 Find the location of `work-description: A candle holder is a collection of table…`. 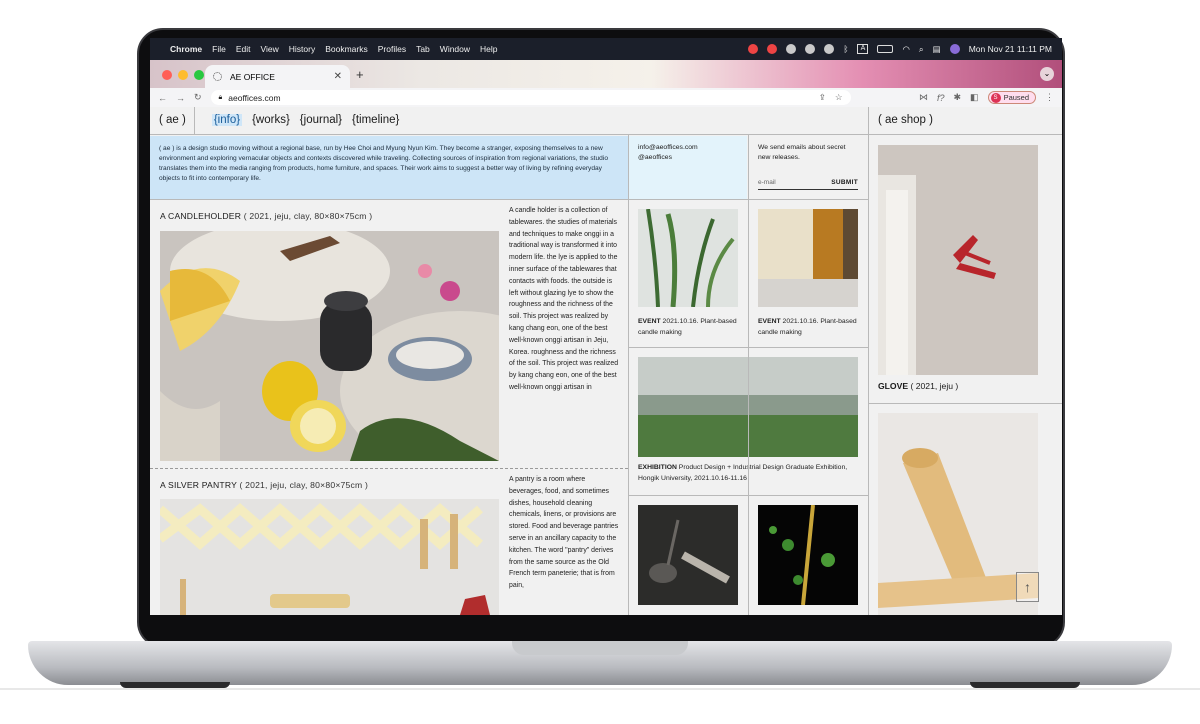

work-description: A candle holder is a collection of table… is located at coordinates (564, 299).